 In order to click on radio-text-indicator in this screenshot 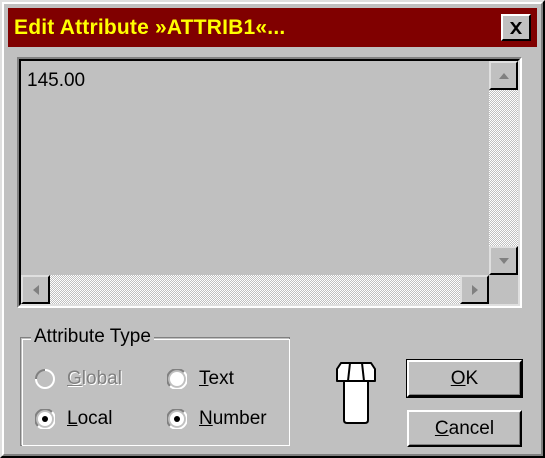, I will do `click(177, 379)`.